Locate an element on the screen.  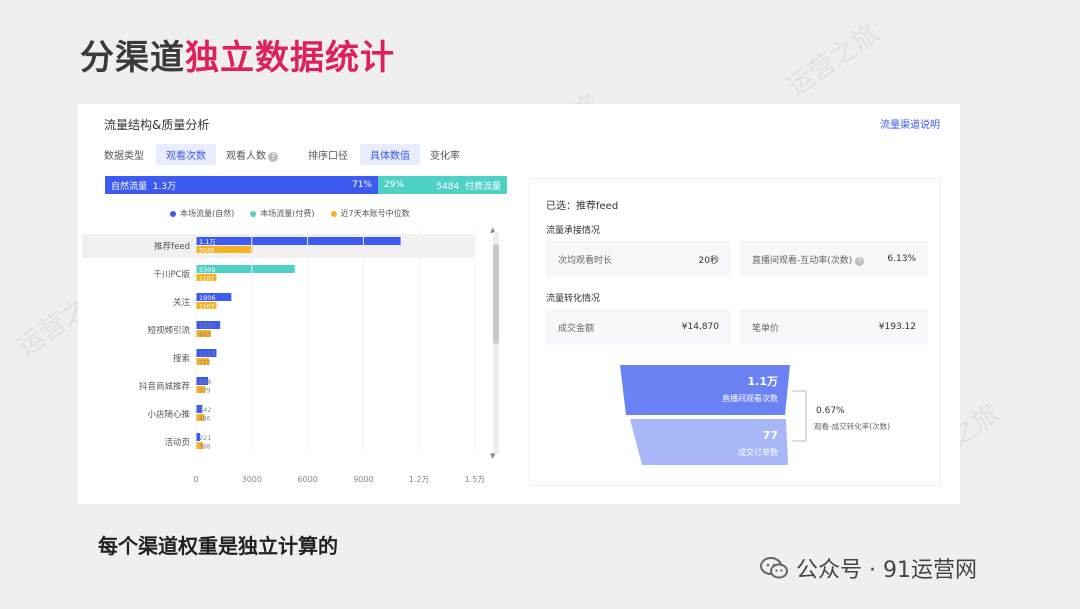
bar-median-label: 1101 is located at coordinates (206, 279).